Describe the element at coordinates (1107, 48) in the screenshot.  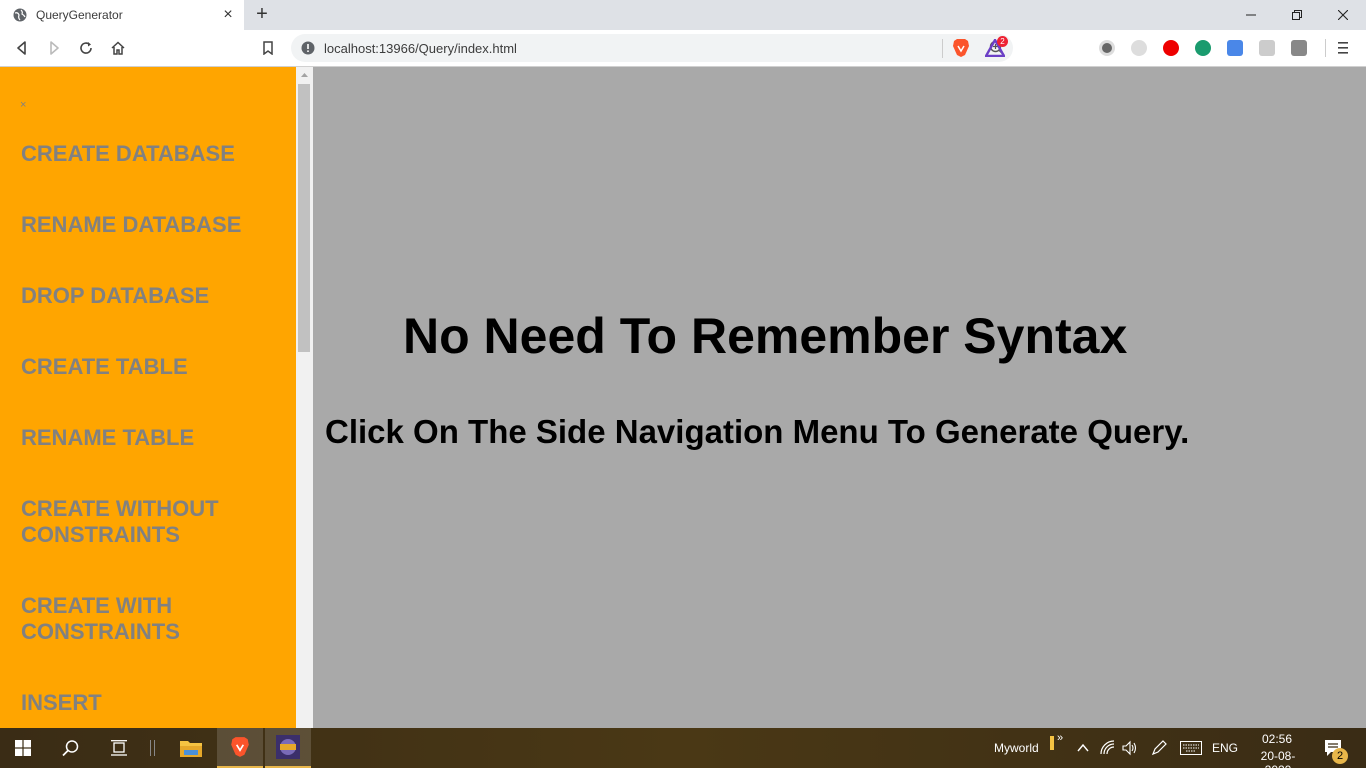
I see `extension-circle-icon` at that location.